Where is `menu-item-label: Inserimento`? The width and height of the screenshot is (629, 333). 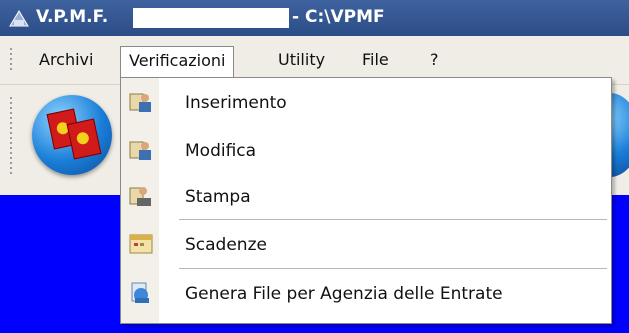 menu-item-label: Inserimento is located at coordinates (236, 103).